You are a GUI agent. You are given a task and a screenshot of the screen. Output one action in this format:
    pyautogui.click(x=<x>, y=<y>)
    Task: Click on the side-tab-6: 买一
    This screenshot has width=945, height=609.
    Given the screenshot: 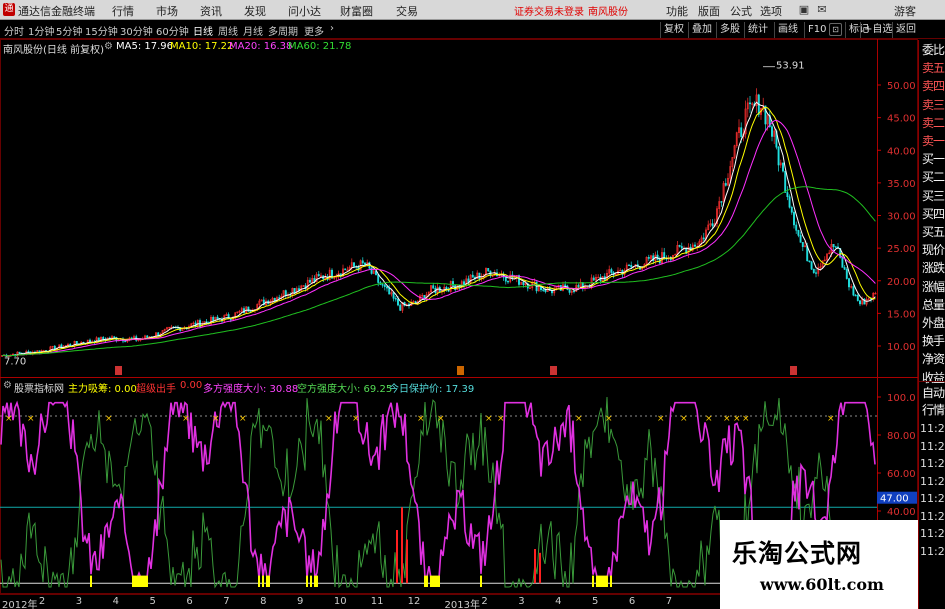 What is the action you would take?
    pyautogui.click(x=932, y=159)
    